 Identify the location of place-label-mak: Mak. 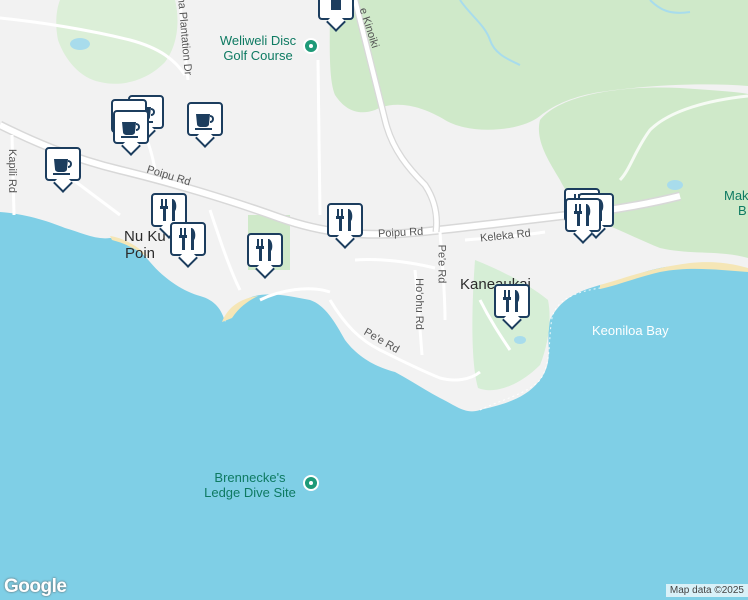
(736, 195).